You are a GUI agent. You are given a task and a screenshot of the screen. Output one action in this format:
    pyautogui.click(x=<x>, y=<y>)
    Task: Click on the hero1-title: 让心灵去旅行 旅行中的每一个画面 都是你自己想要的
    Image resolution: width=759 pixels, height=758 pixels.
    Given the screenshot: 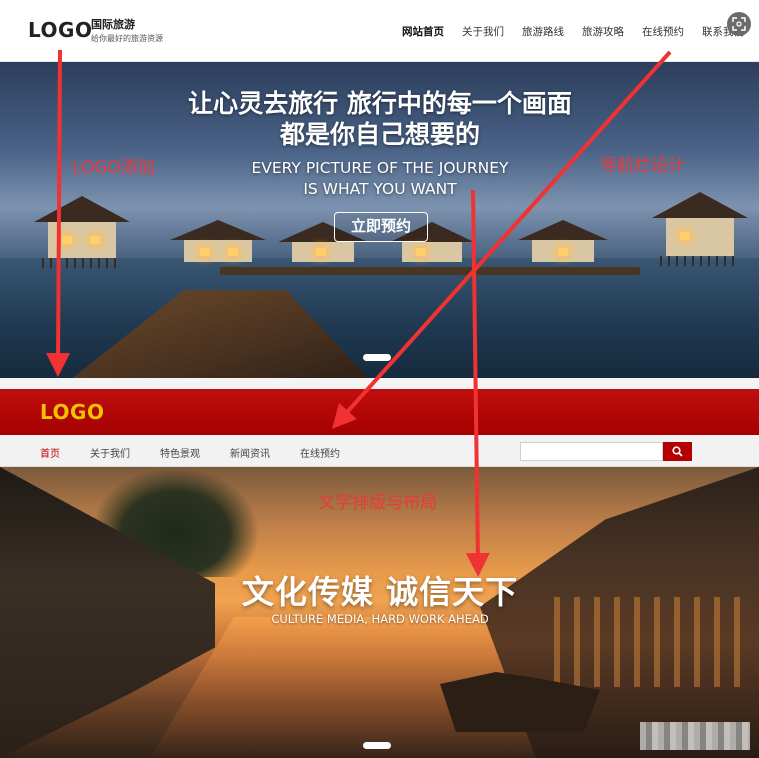 What is the action you would take?
    pyautogui.click(x=380, y=119)
    